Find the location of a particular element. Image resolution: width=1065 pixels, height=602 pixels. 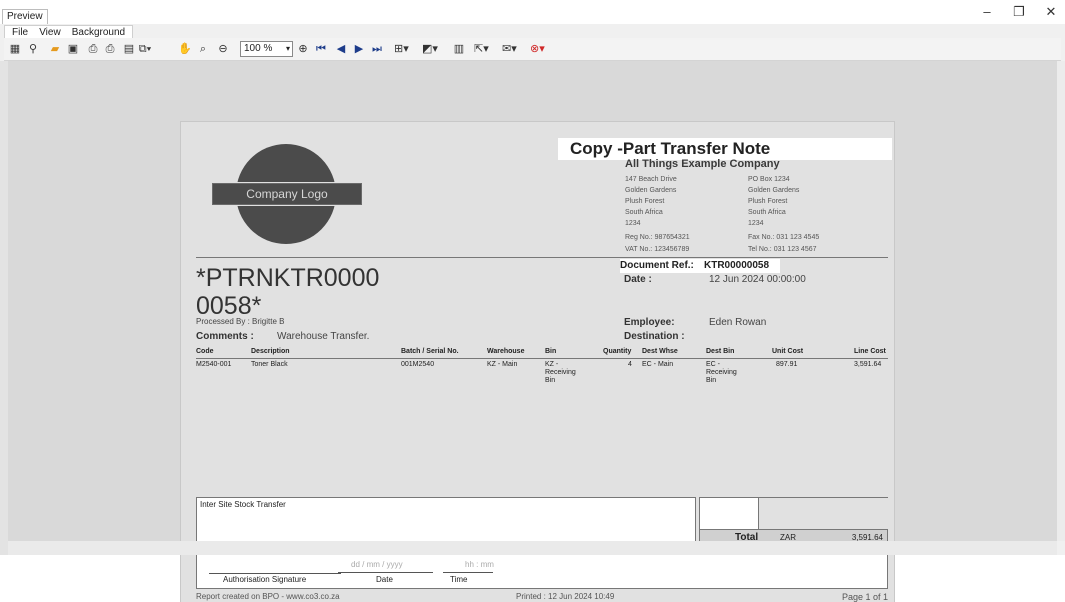

tel-number: Tel No.: 031 123 4567 is located at coordinates (782, 249).